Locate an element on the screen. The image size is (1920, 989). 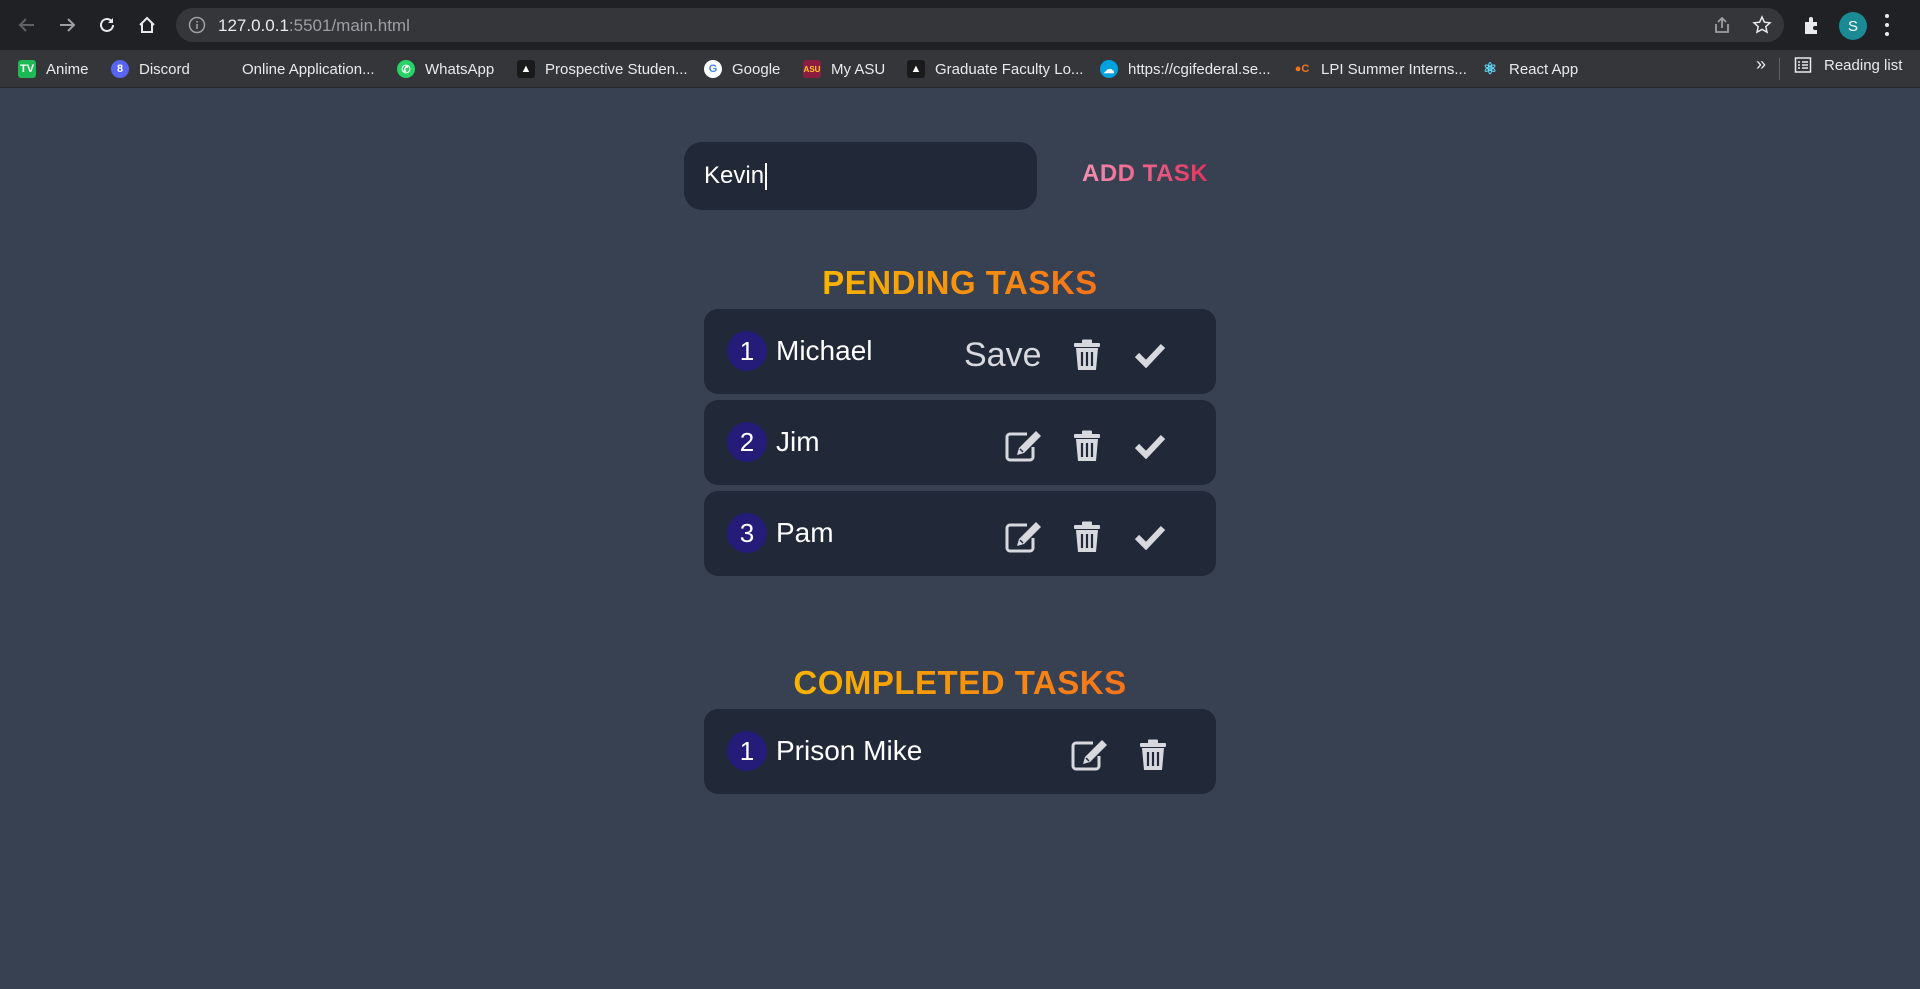
bookmark-label: Google is located at coordinates (756, 69).